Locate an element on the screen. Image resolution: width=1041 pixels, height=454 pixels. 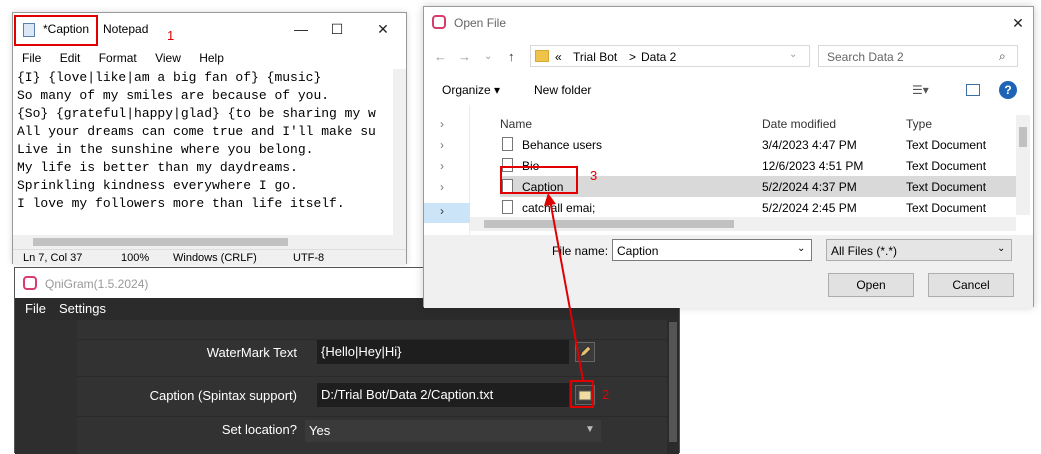
arrow-head is located at coordinates (550, 199).